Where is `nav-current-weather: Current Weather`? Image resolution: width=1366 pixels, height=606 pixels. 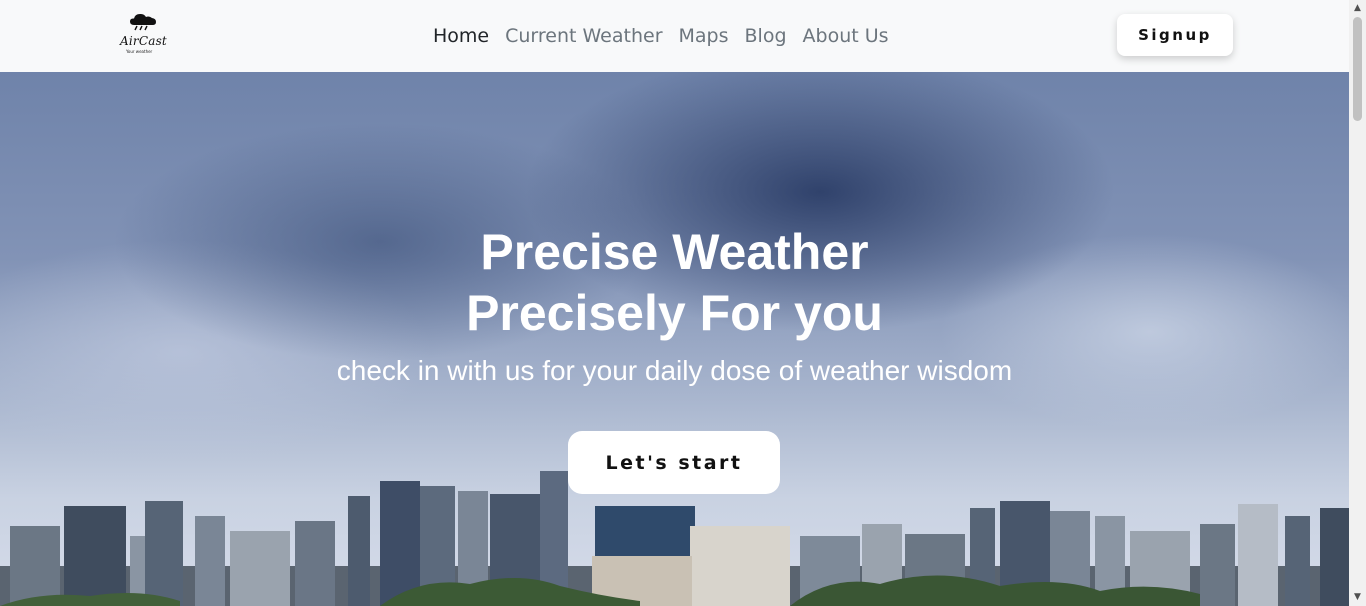 nav-current-weather: Current Weather is located at coordinates (583, 36).